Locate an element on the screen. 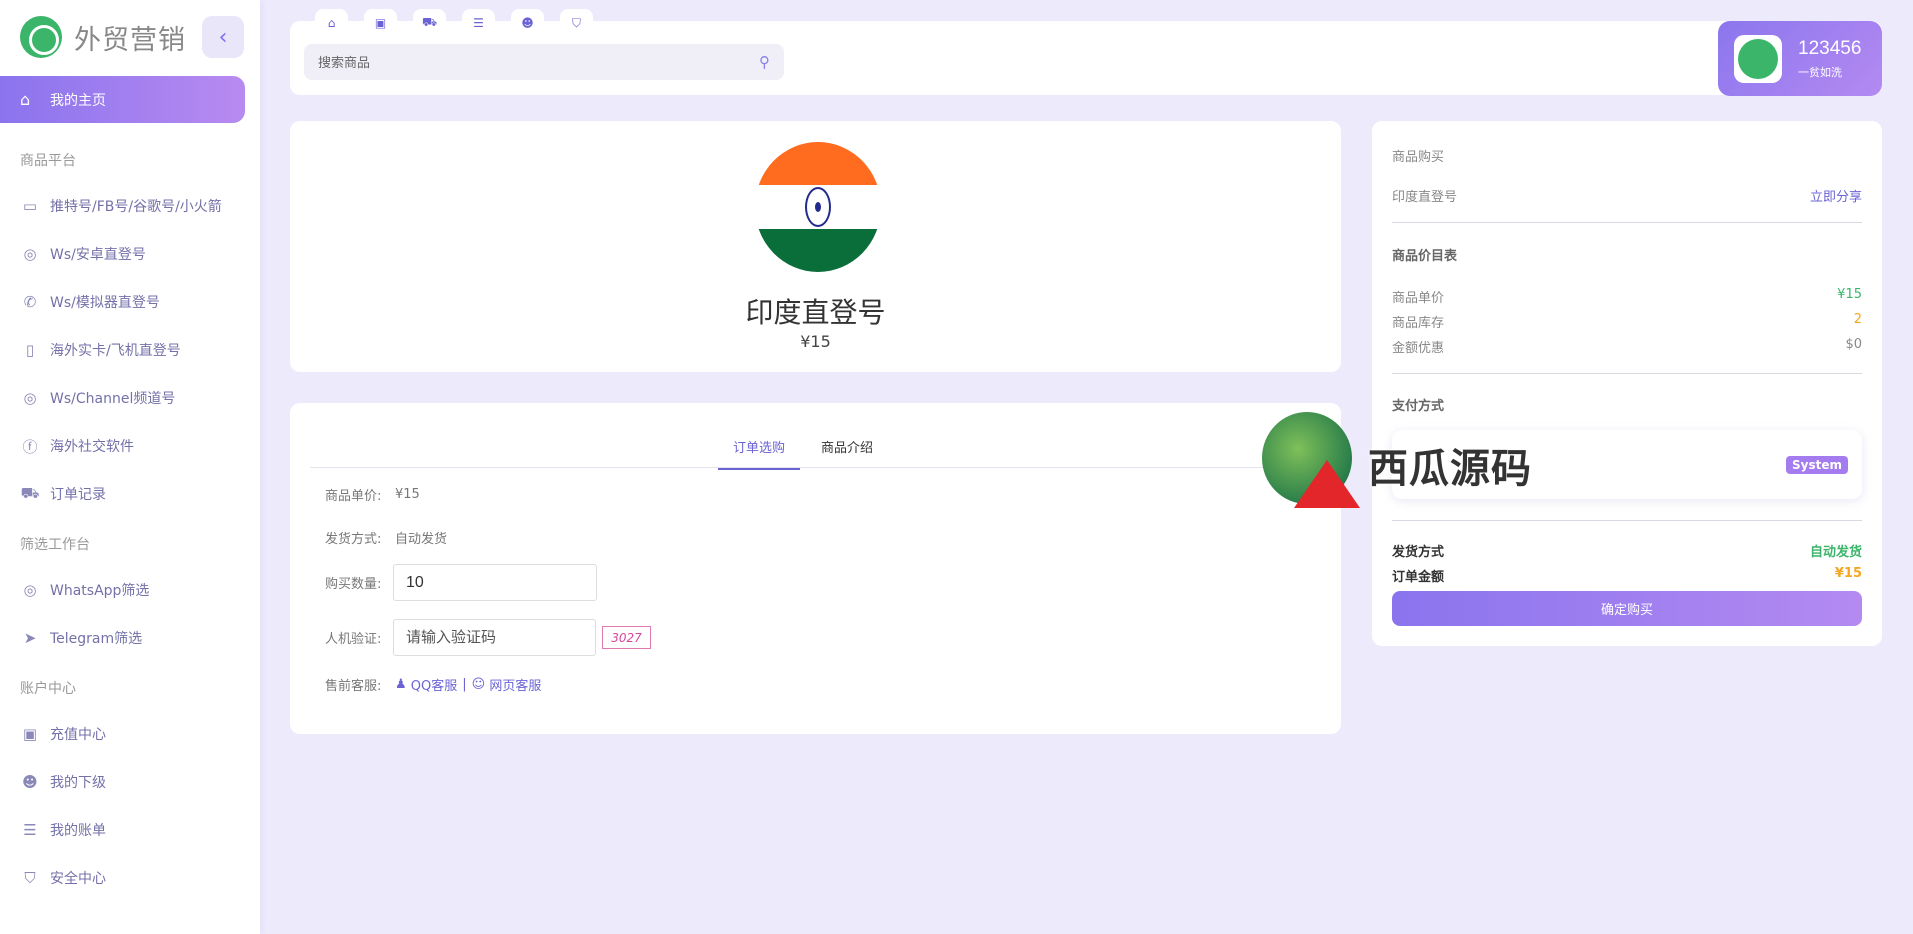 This screenshot has height=934, width=1913. user-name: 123456 is located at coordinates (1830, 48).